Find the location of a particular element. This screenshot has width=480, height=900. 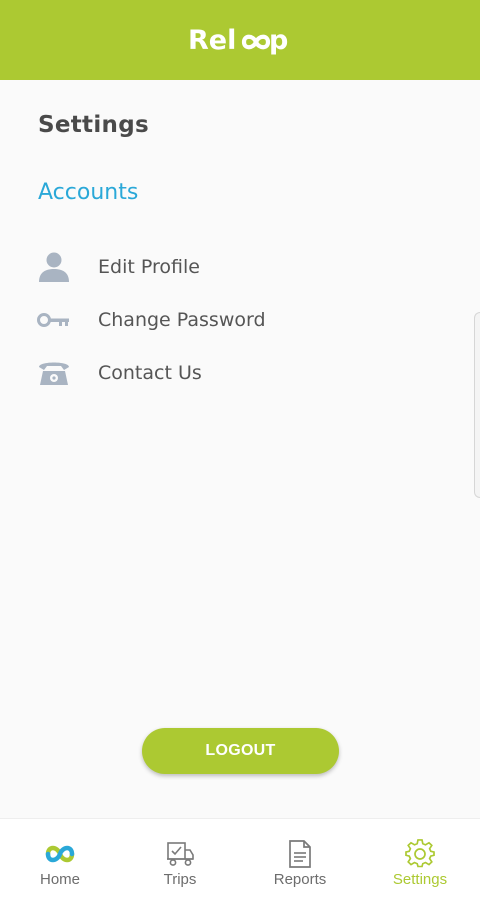

app-header: Rel p is located at coordinates (240, 40).